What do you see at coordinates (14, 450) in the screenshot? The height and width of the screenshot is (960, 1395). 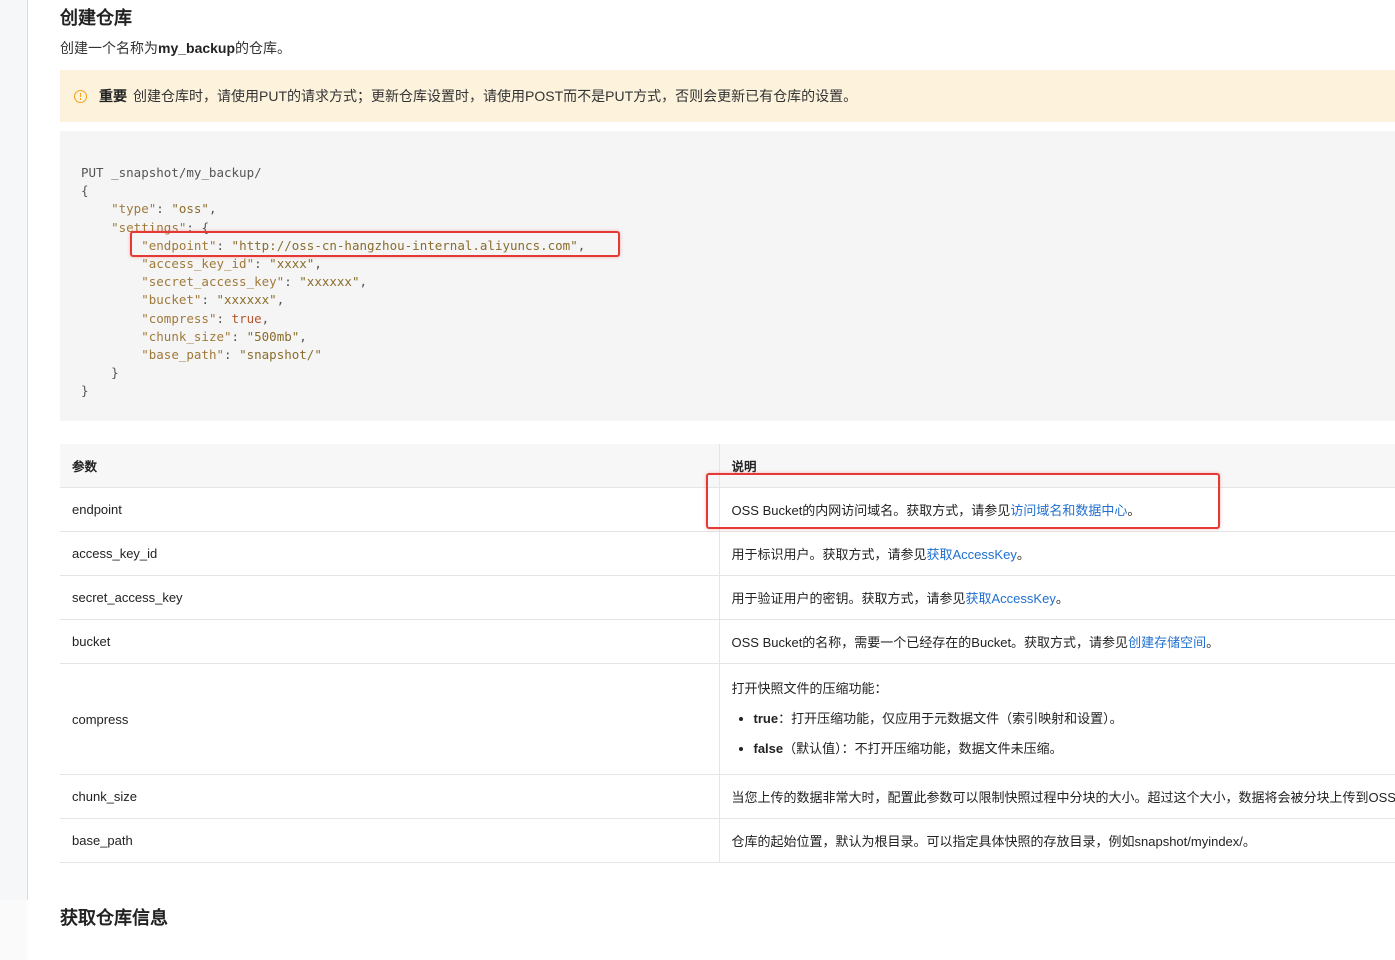 I see `left-sidebar-rail` at bounding box center [14, 450].